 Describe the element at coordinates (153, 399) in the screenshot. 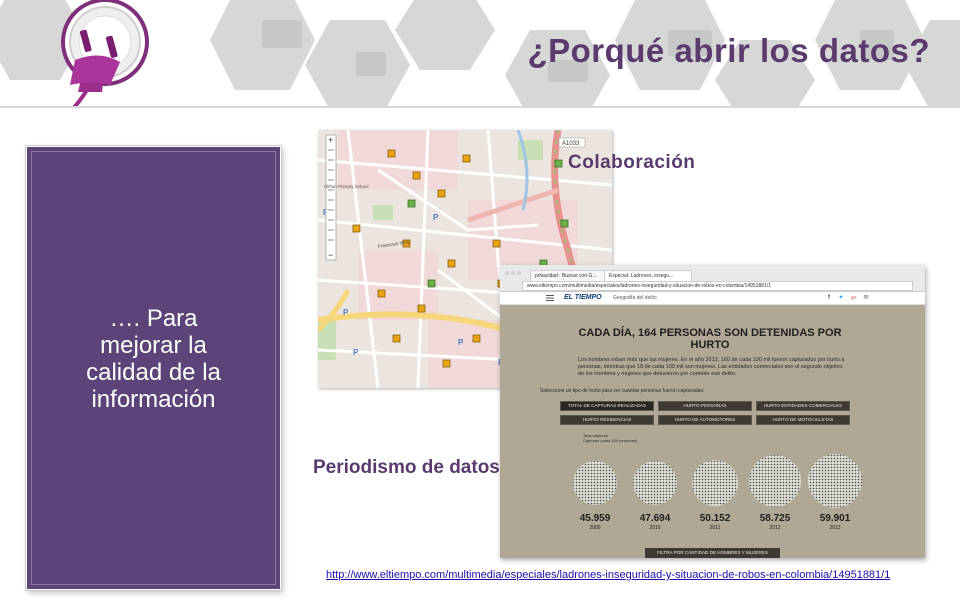

I see `panel-line-4: información` at that location.